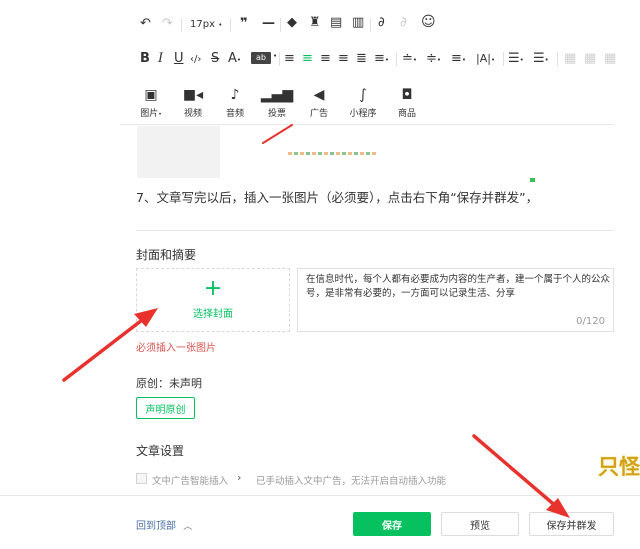  I want to click on arrow-top, so click(277, 134).